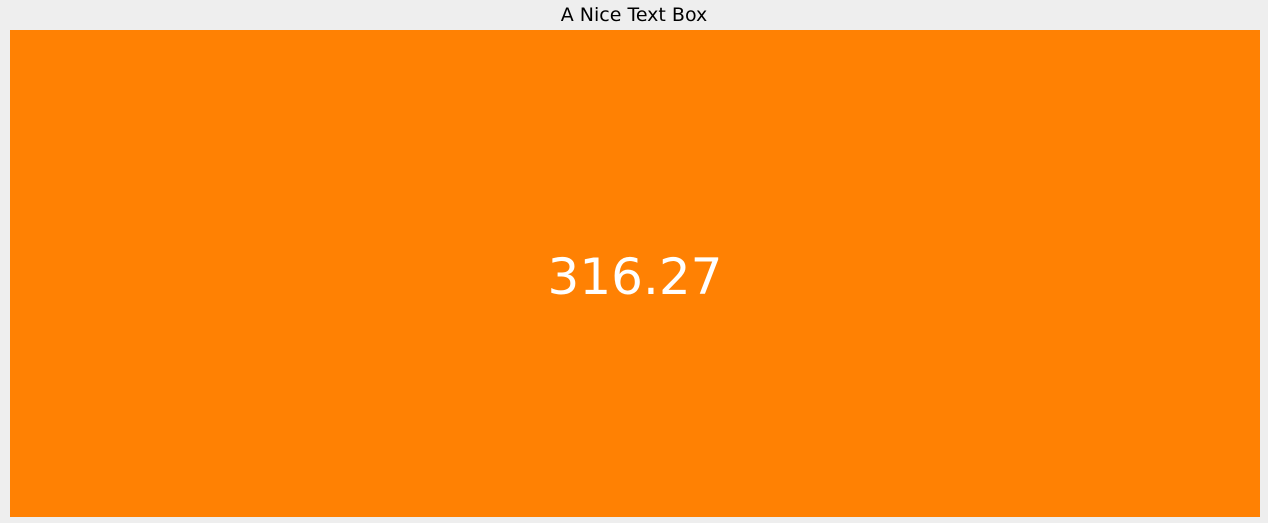  What do you see at coordinates (634, 15) in the screenshot?
I see `widget-title: A Nice Text Box` at bounding box center [634, 15].